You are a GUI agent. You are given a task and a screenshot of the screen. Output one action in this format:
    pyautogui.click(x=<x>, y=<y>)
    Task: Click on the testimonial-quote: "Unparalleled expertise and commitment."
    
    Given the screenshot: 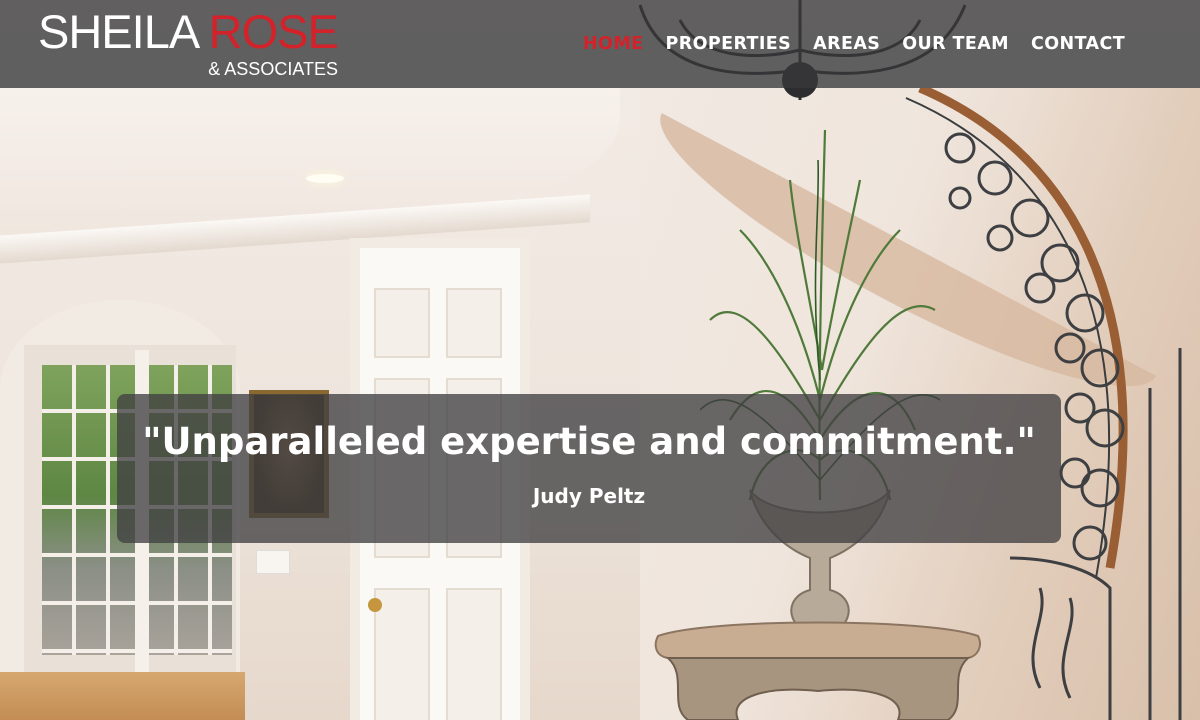 What is the action you would take?
    pyautogui.click(x=589, y=441)
    